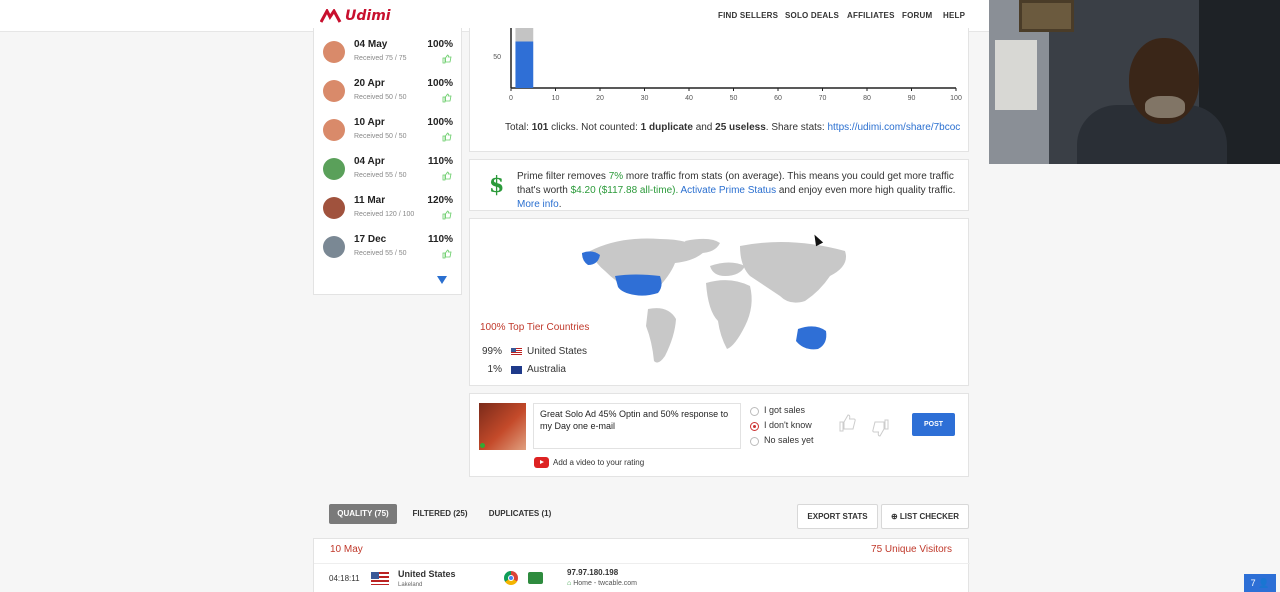 The width and height of the screenshot is (1280, 592). Describe the element at coordinates (740, 127) in the screenshot. I see `useless-count: 25 useless` at that location.